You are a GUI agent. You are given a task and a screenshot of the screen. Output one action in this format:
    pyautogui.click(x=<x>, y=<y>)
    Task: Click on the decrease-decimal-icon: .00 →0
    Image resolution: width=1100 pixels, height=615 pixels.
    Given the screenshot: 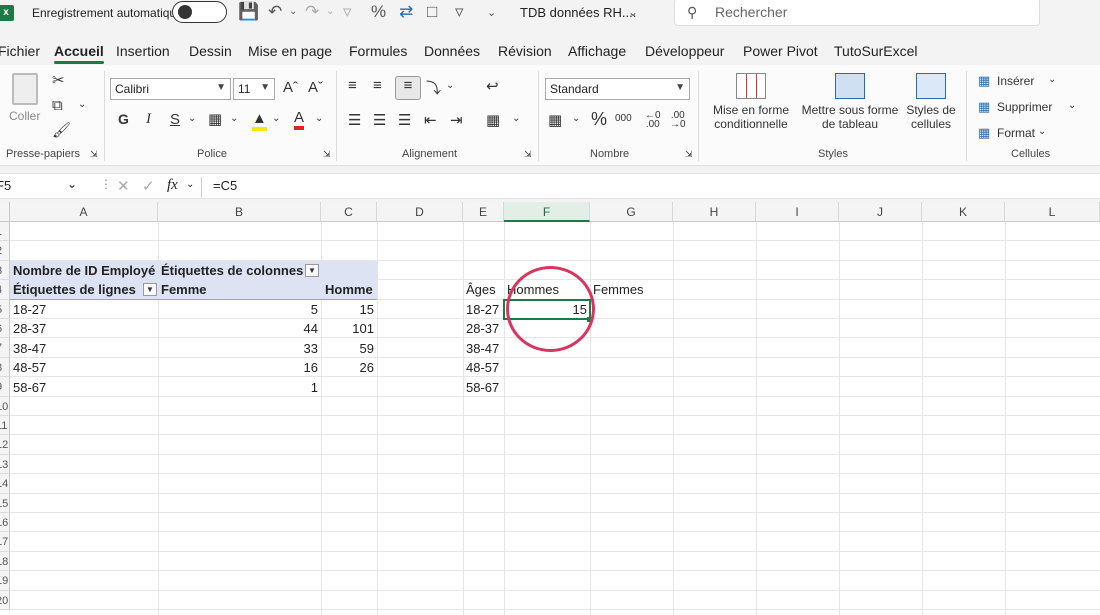 What is the action you would take?
    pyautogui.click(x=678, y=120)
    